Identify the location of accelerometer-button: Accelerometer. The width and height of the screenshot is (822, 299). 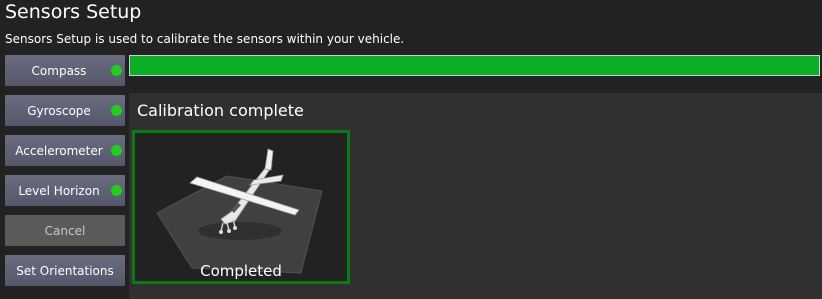
(65, 150).